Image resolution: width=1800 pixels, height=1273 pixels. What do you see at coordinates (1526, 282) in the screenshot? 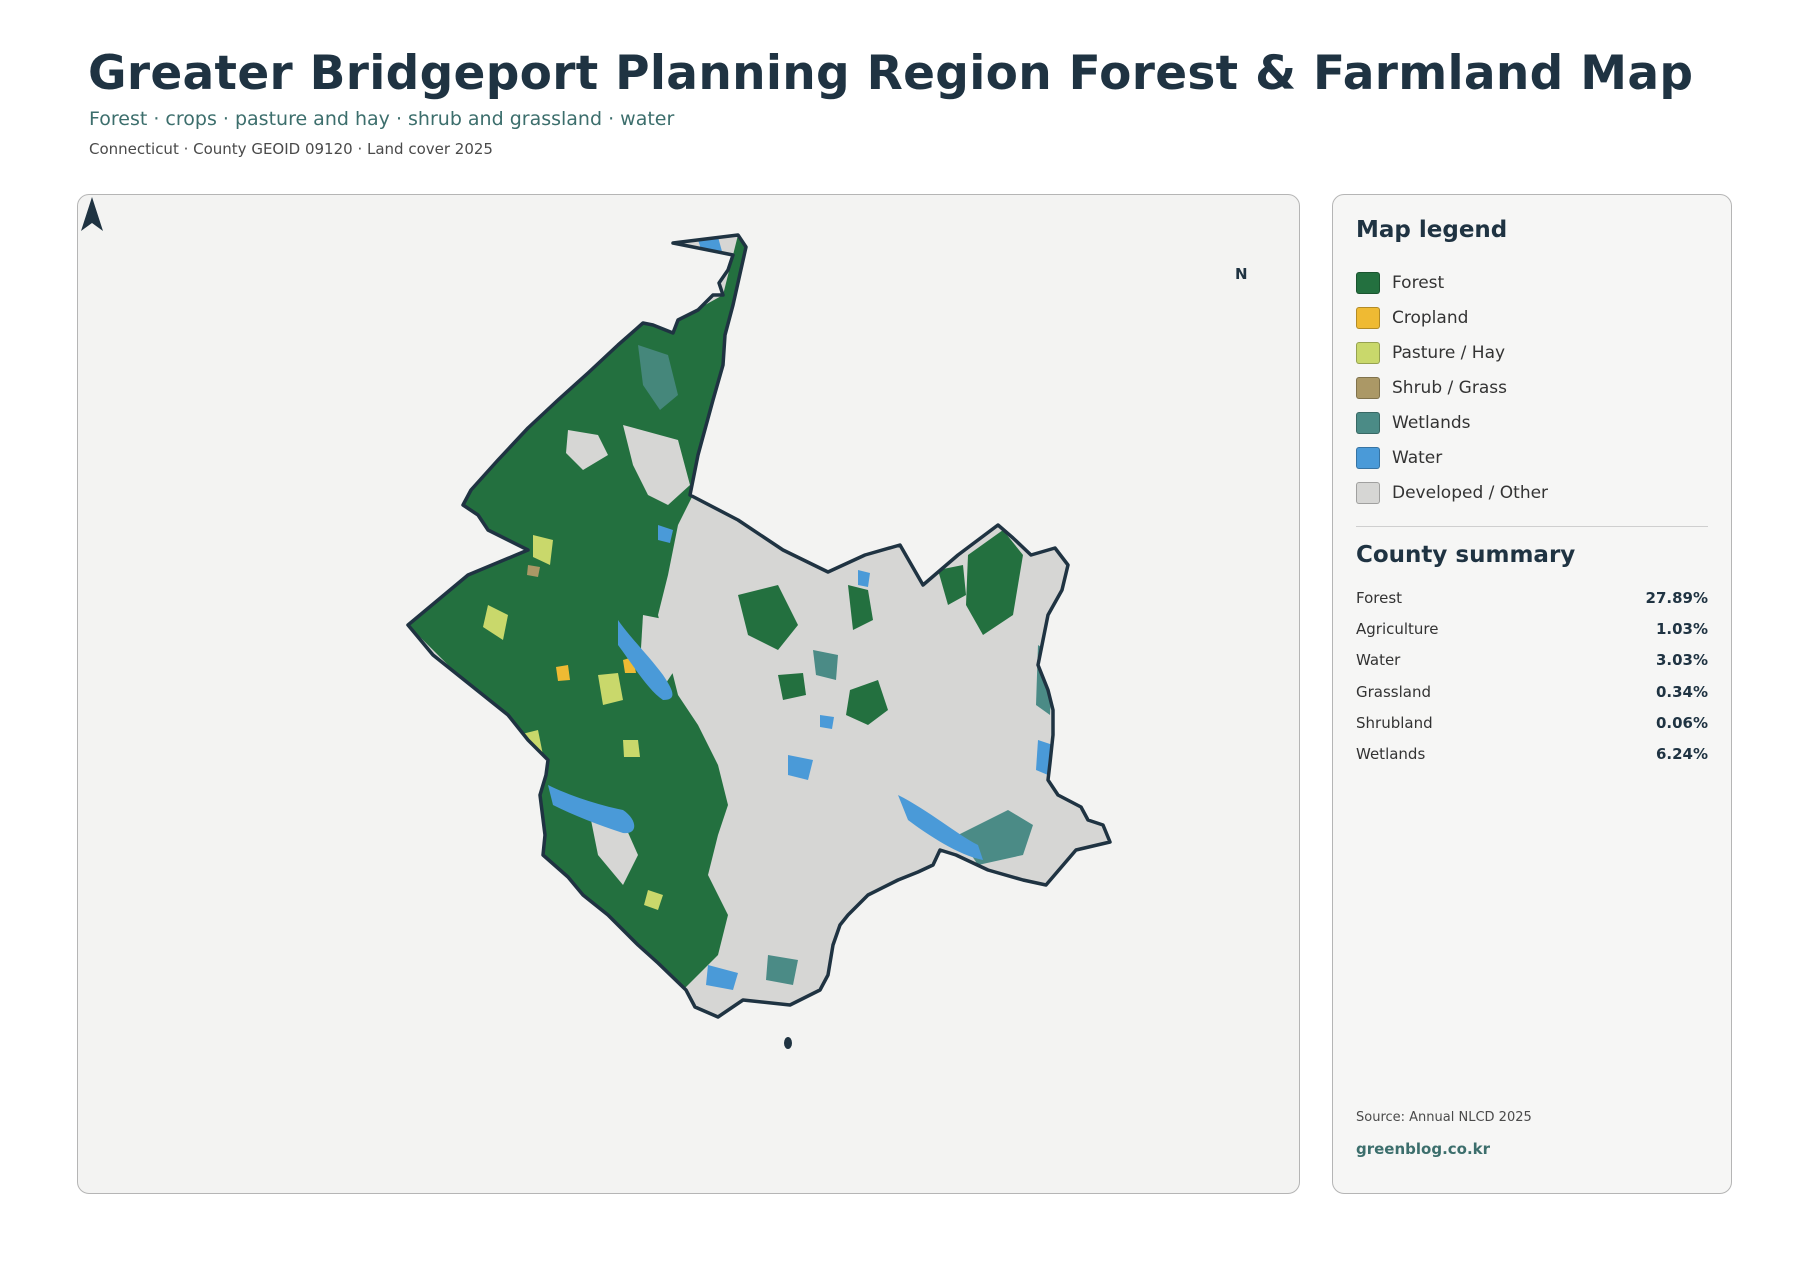
I see `legend-item-forest: Forest` at bounding box center [1526, 282].